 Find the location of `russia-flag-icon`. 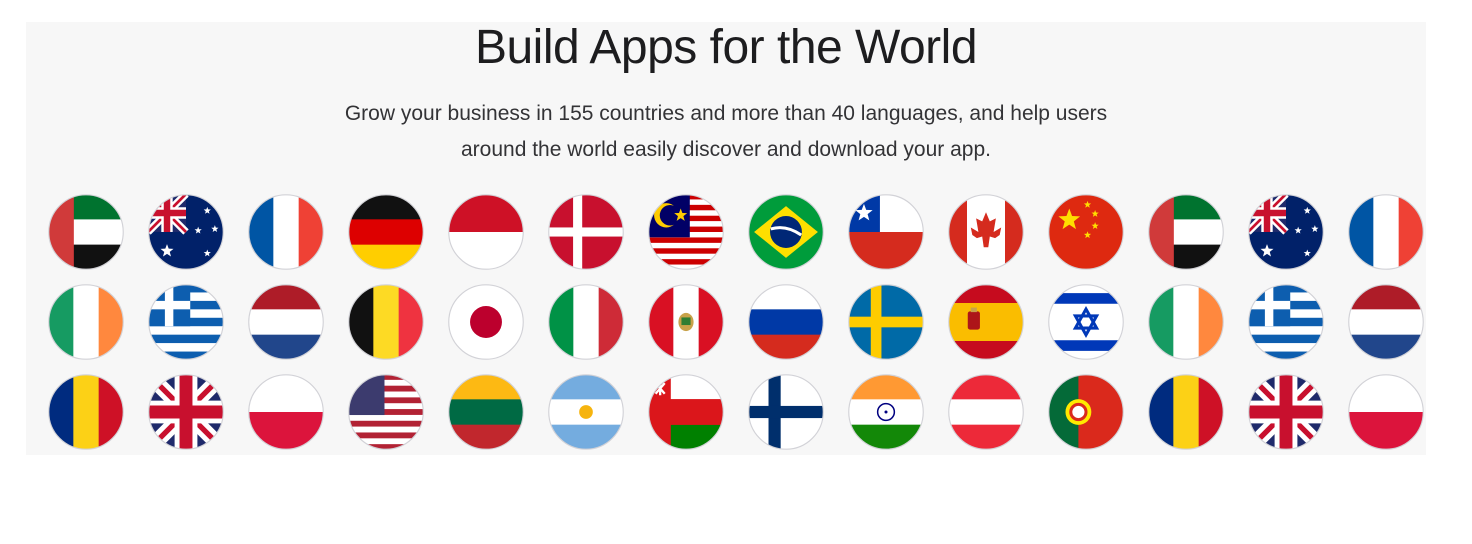

russia-flag-icon is located at coordinates (786, 322).